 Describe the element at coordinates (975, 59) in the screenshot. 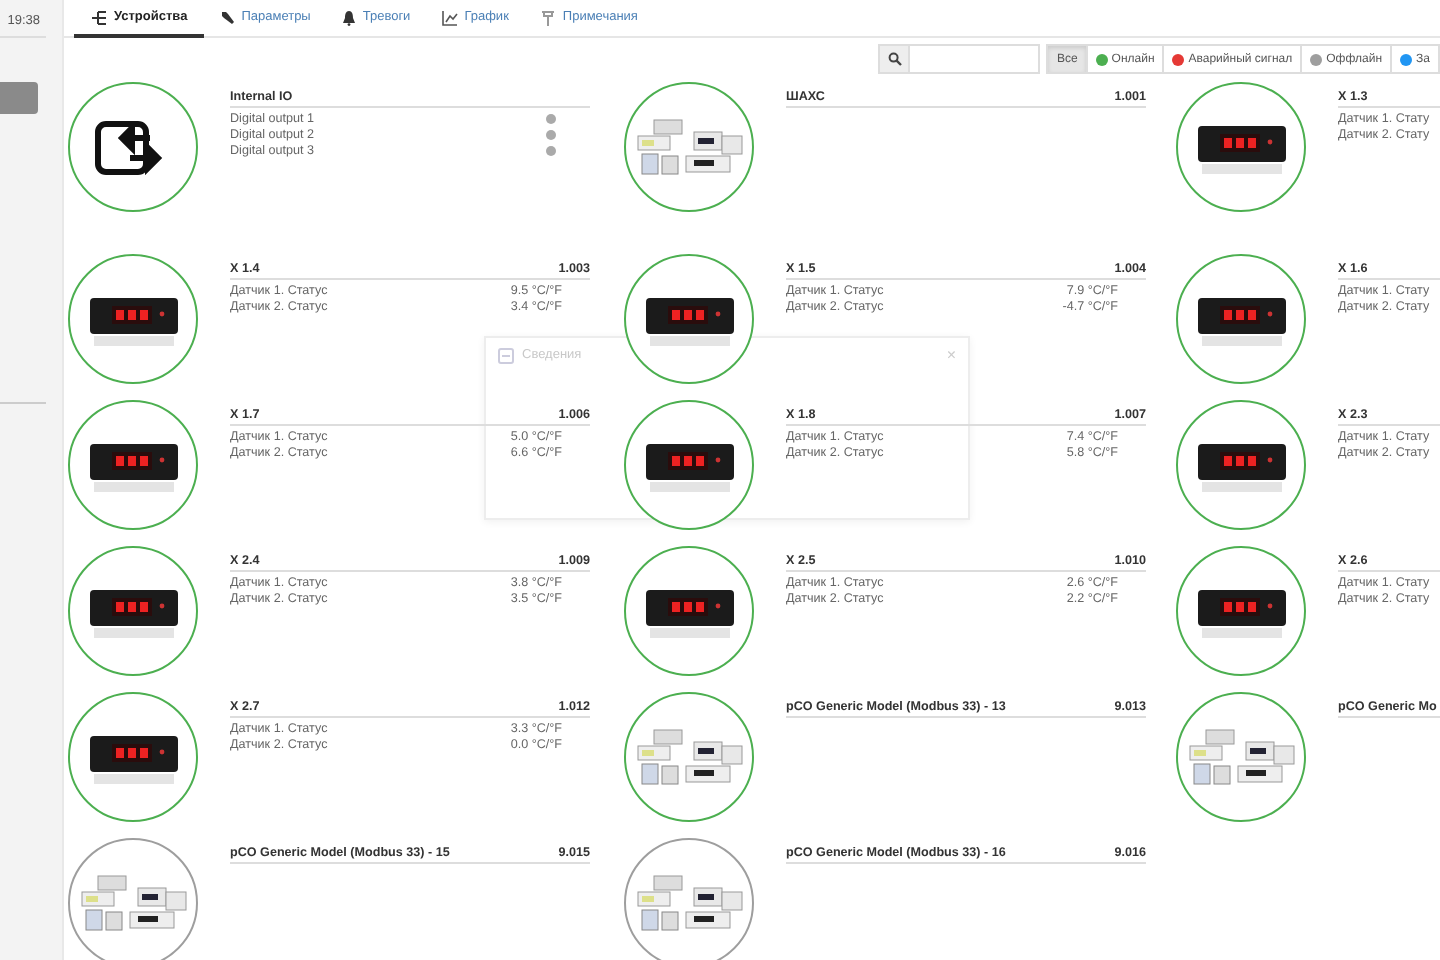

I see `search-field` at that location.